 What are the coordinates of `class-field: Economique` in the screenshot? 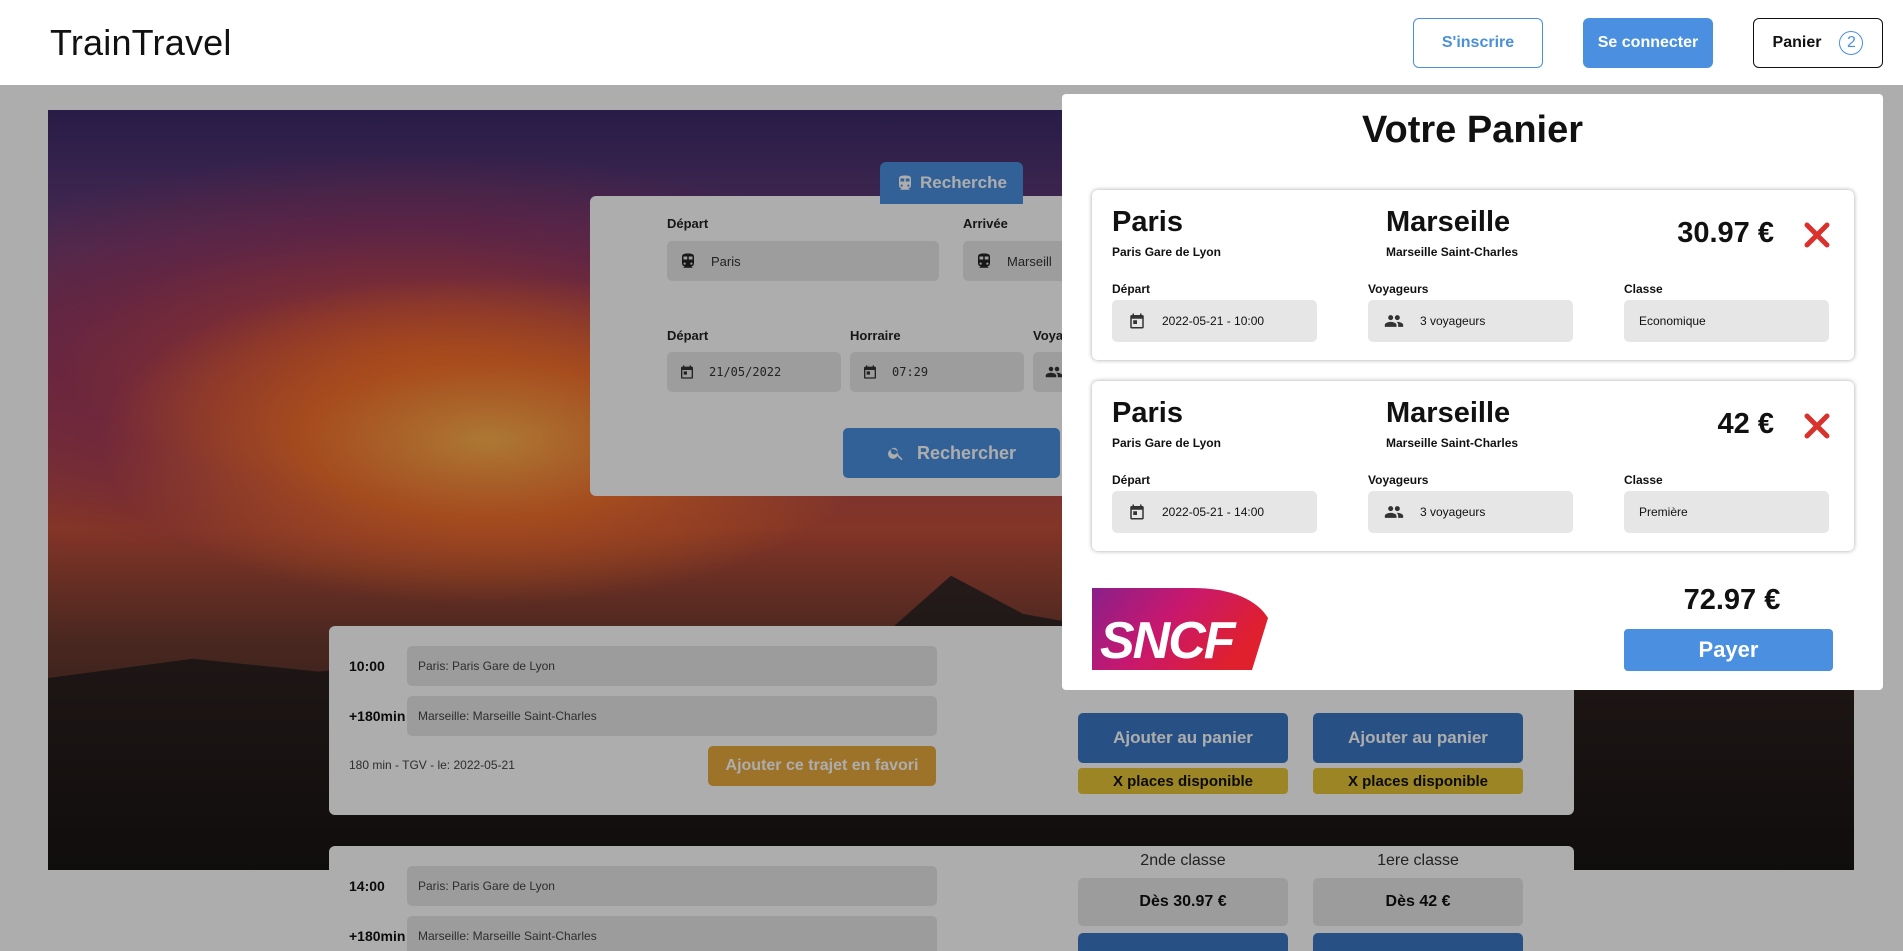 It's located at (1726, 321).